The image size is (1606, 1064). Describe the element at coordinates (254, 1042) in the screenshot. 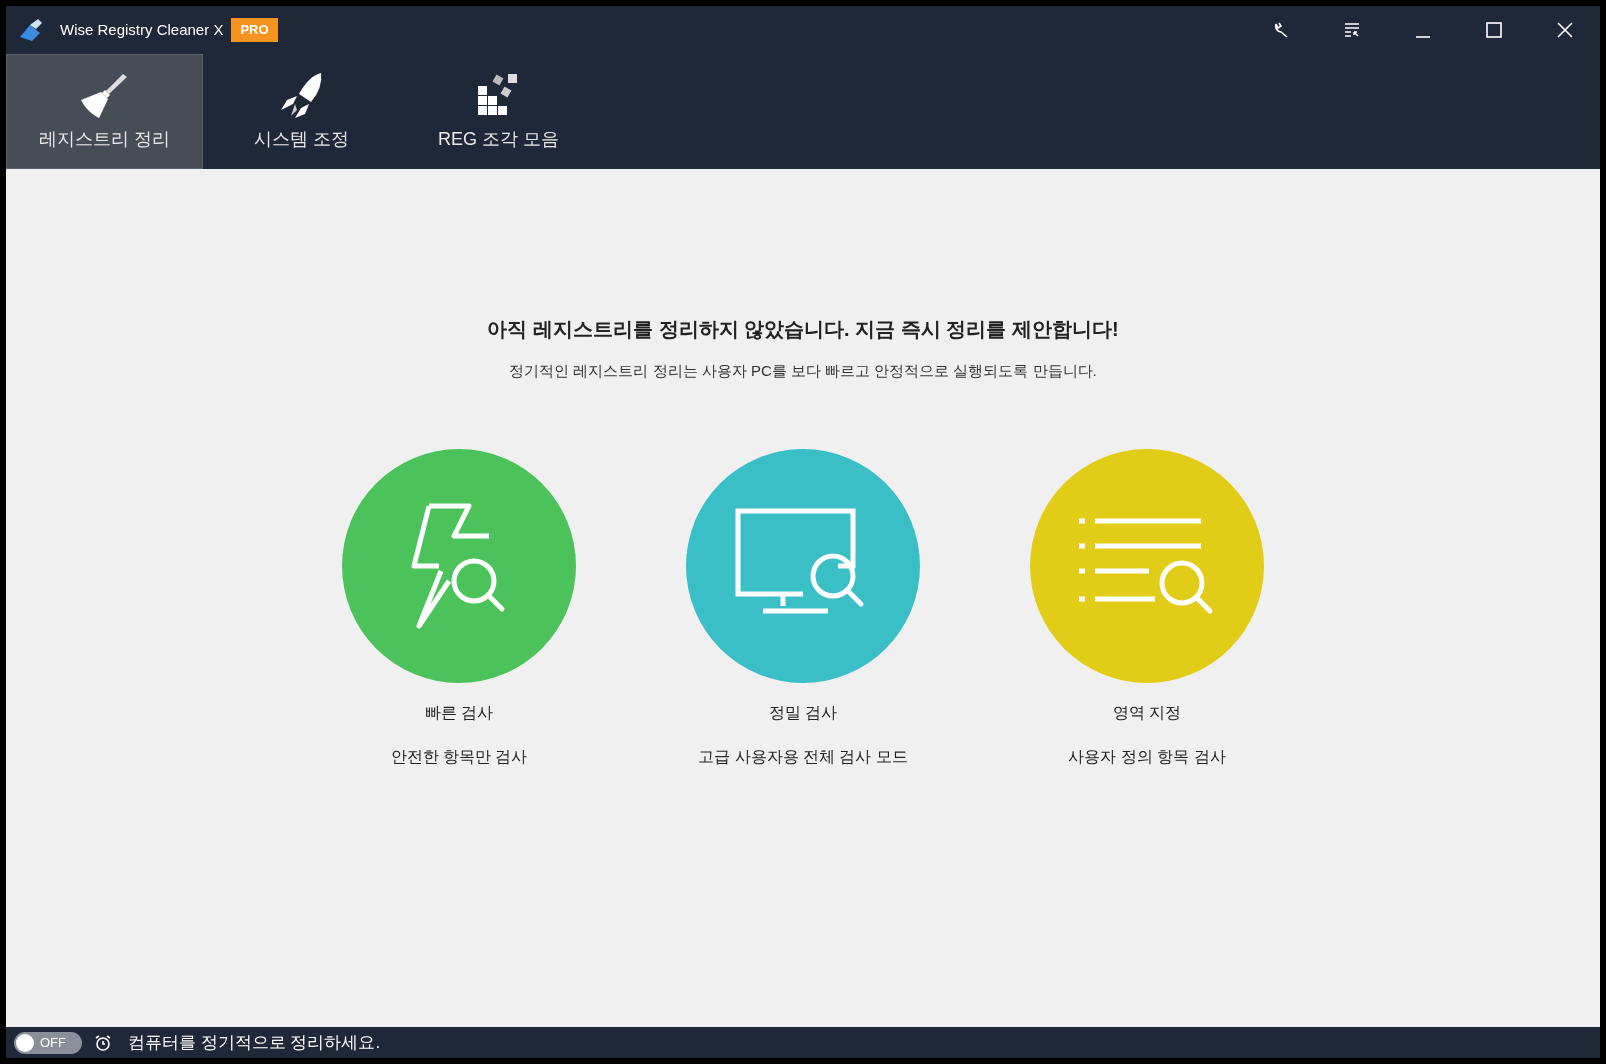

I see `status-message: 컴퓨터를 정기적으로 정리하세요.` at that location.